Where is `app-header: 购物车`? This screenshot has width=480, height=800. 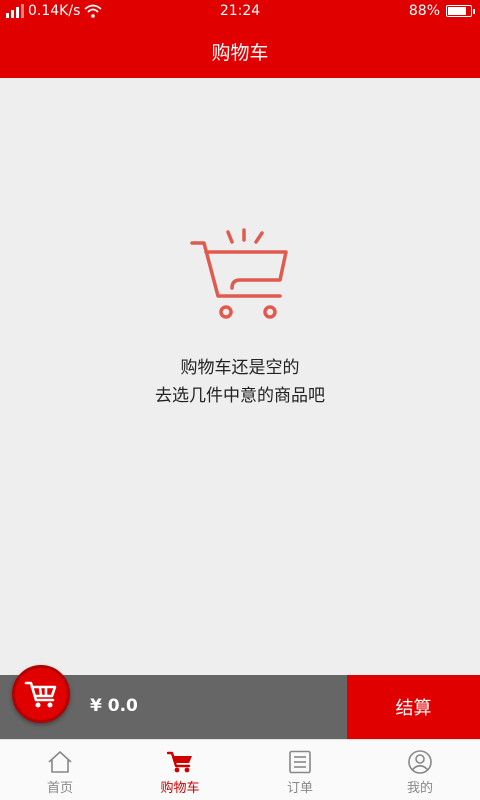
app-header: 购物车 is located at coordinates (240, 51).